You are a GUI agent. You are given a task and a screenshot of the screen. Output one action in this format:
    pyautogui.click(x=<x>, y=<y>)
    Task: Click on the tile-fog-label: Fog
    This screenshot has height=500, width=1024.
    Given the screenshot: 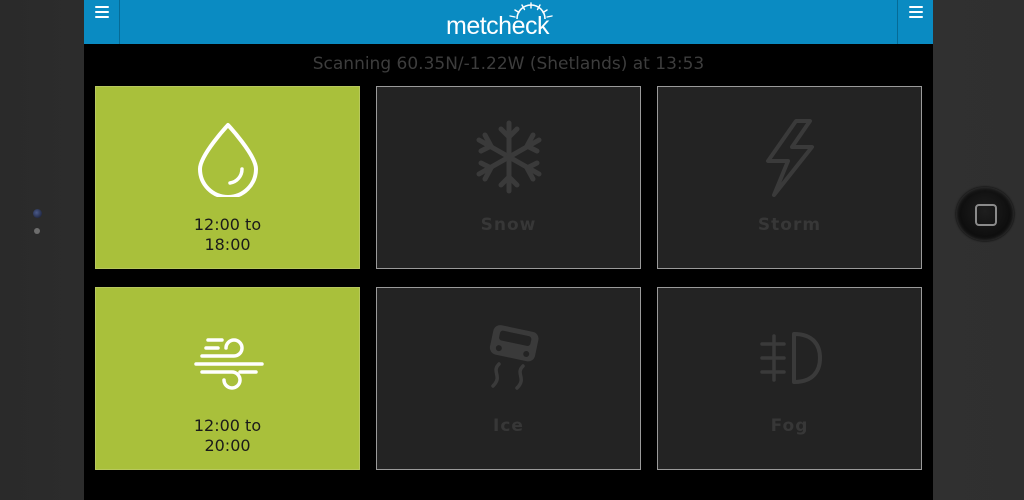 What is the action you would take?
    pyautogui.click(x=789, y=426)
    